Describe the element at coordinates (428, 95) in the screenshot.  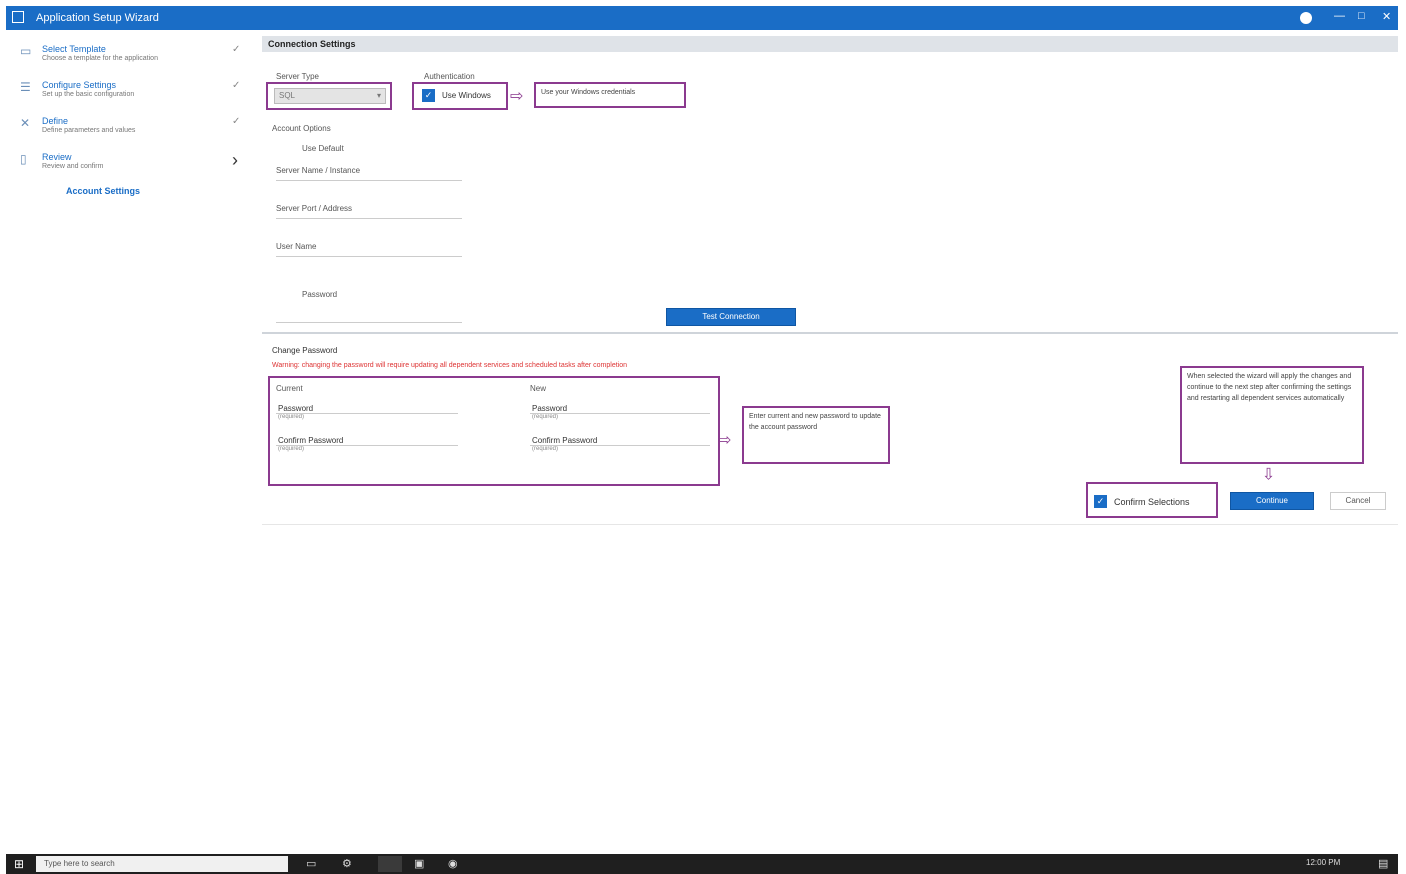
I see `use-windows-checkbox: ✓` at that location.